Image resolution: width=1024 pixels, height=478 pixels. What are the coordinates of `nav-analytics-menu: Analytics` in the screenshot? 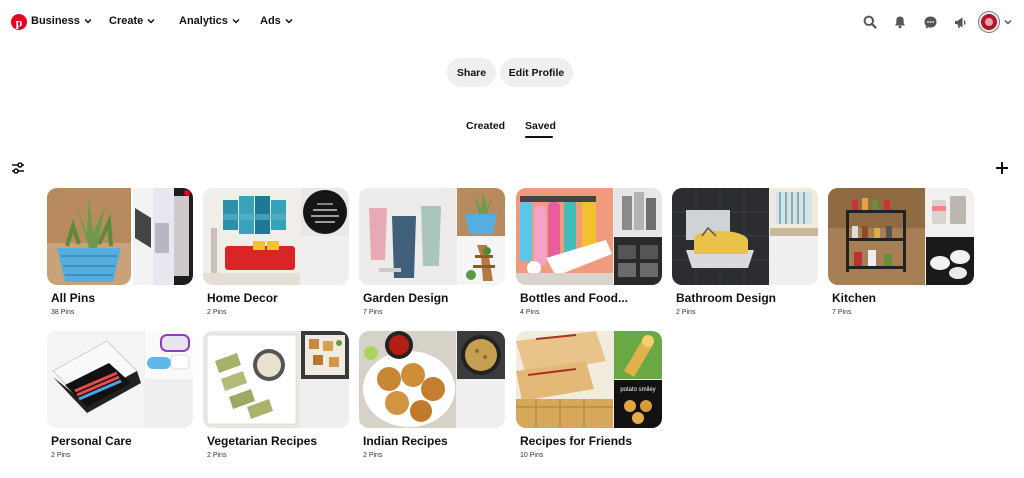 It's located at (209, 21).